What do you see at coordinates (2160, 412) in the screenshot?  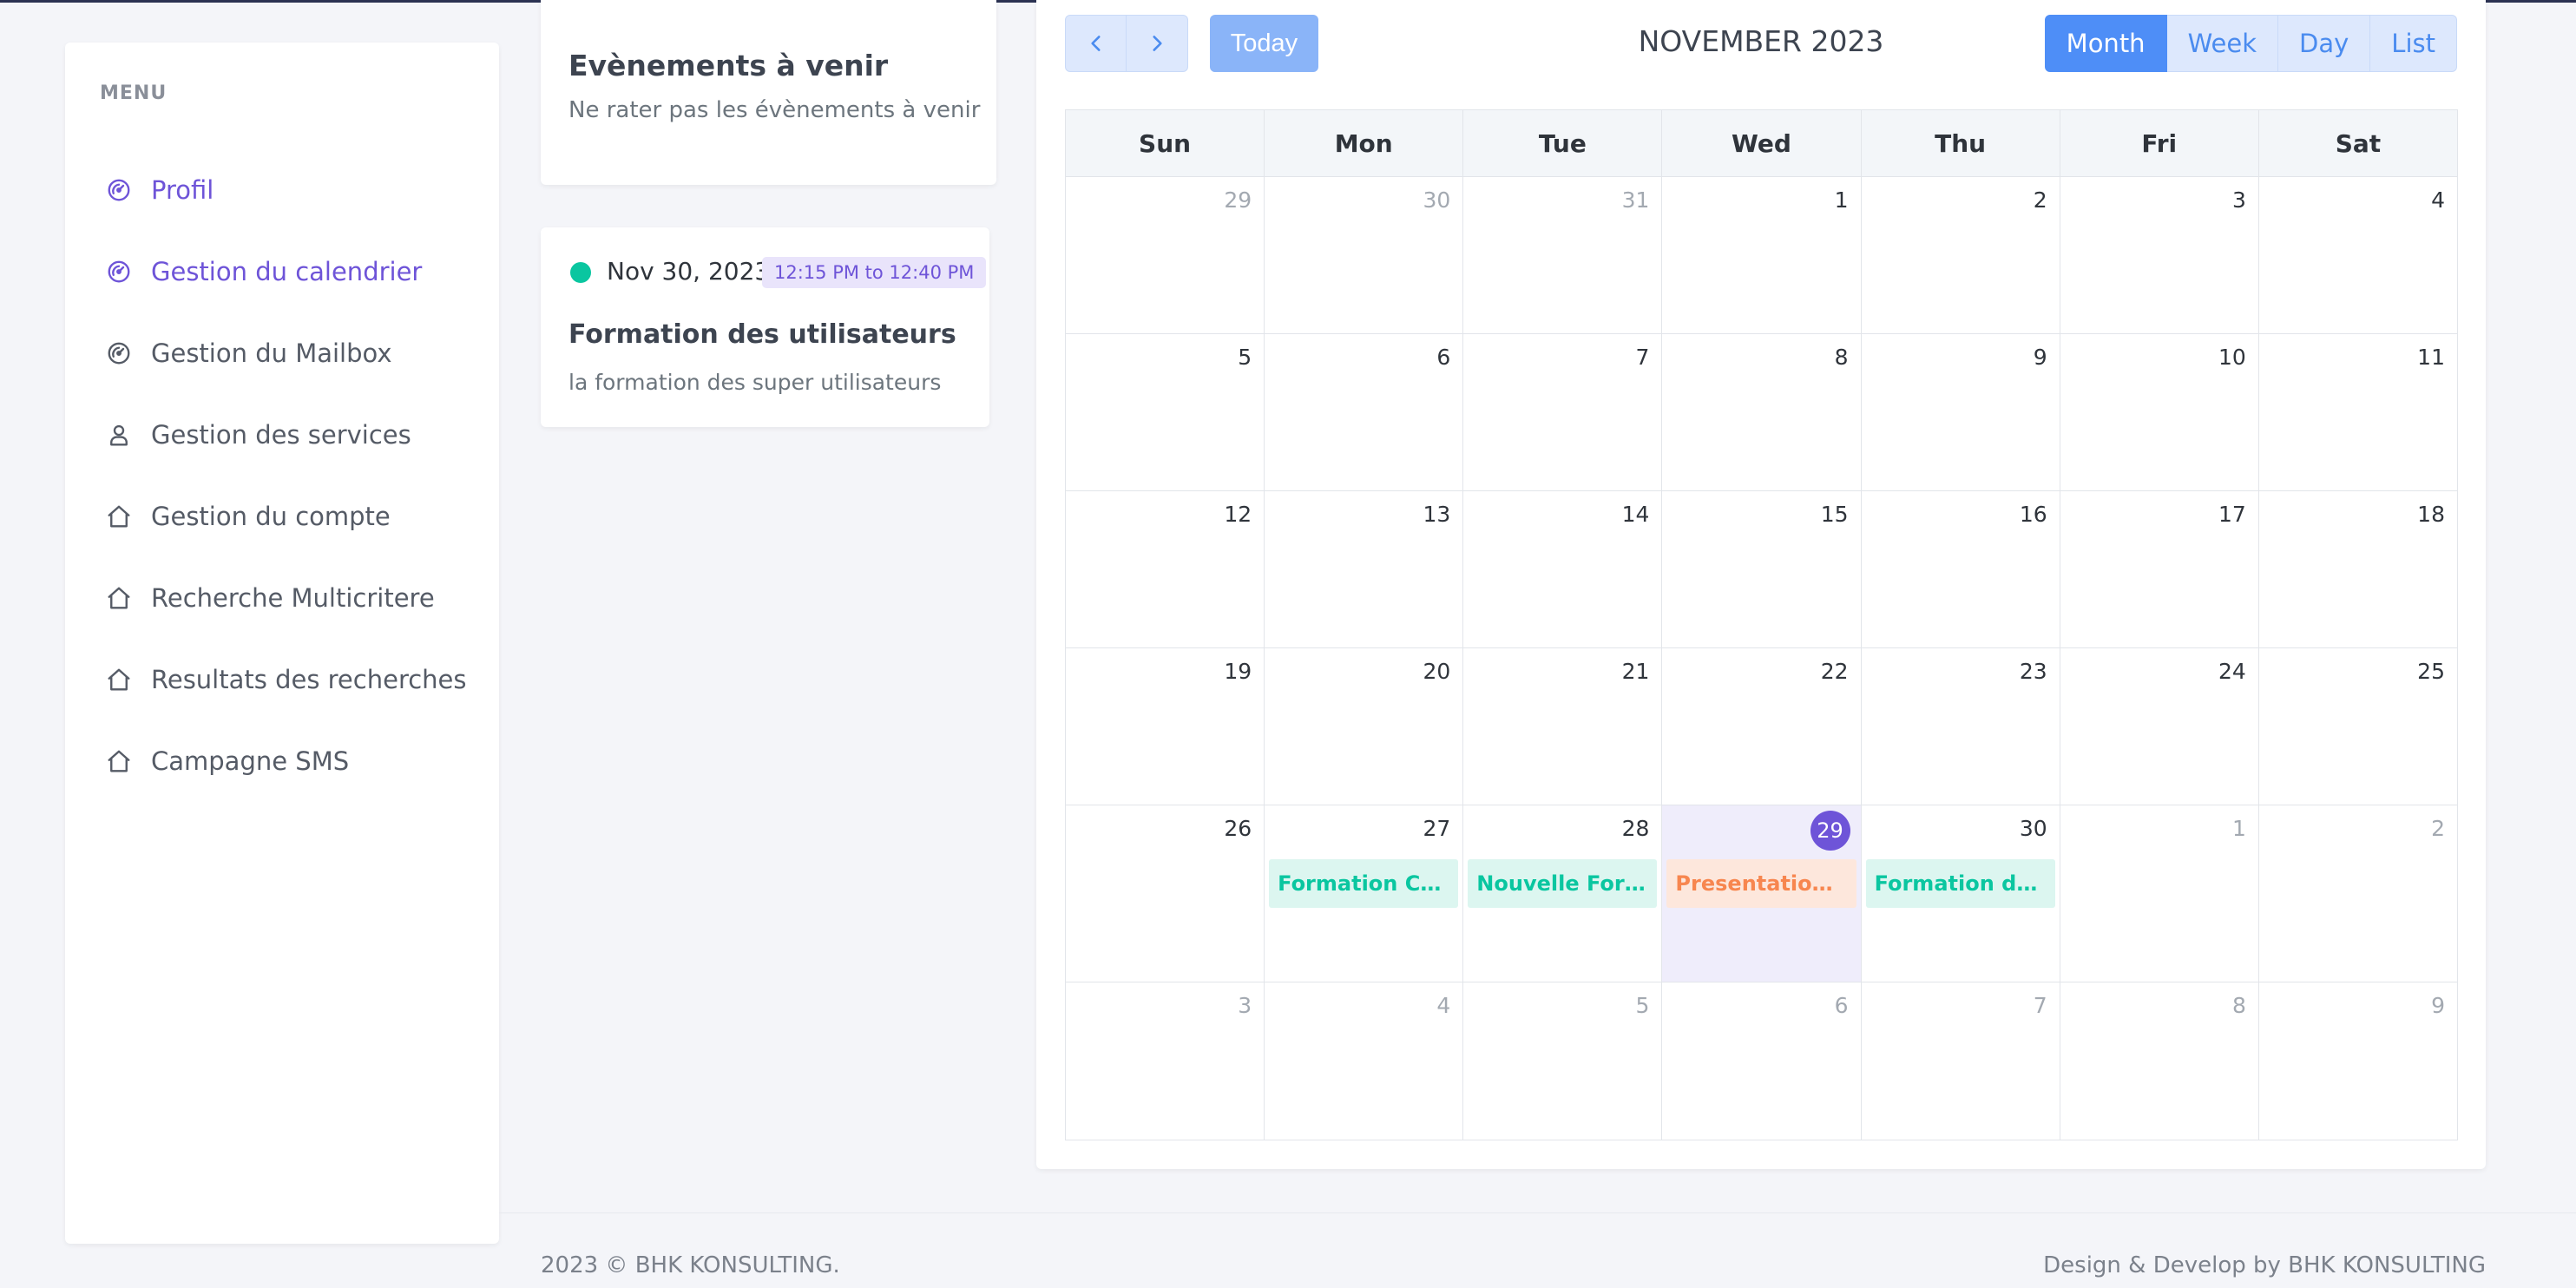 I see `day-cell: 10` at bounding box center [2160, 412].